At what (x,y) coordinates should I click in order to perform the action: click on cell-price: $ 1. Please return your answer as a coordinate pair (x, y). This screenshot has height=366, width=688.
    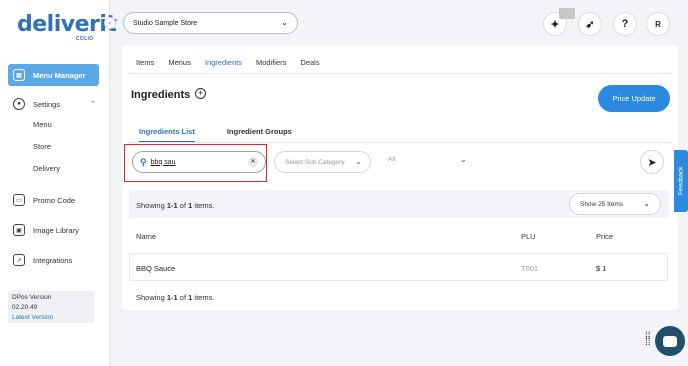
    Looking at the image, I should click on (601, 268).